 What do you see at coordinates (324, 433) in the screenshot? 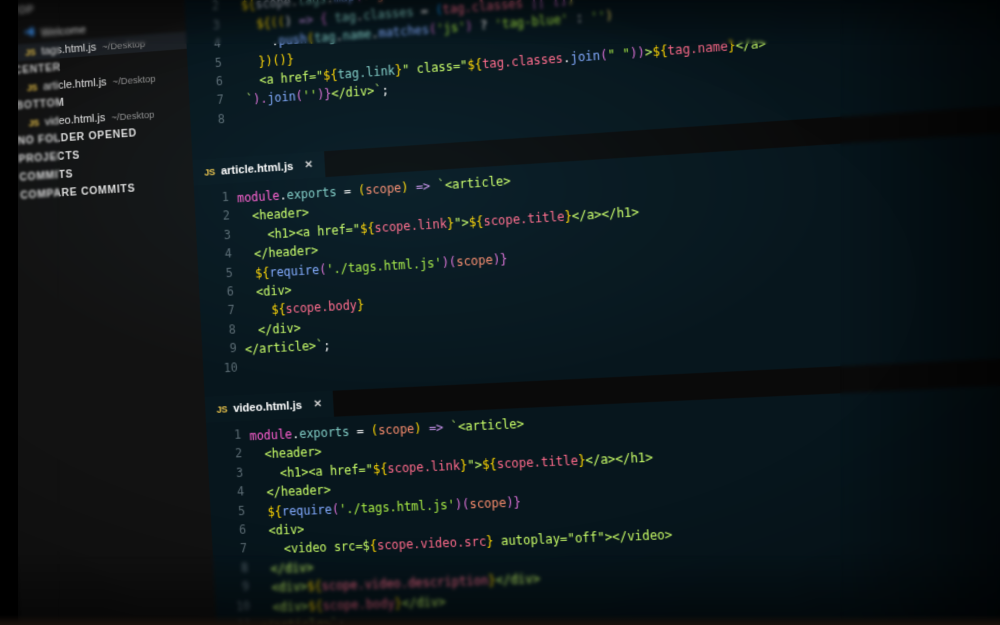
I see `code-token: exports` at bounding box center [324, 433].